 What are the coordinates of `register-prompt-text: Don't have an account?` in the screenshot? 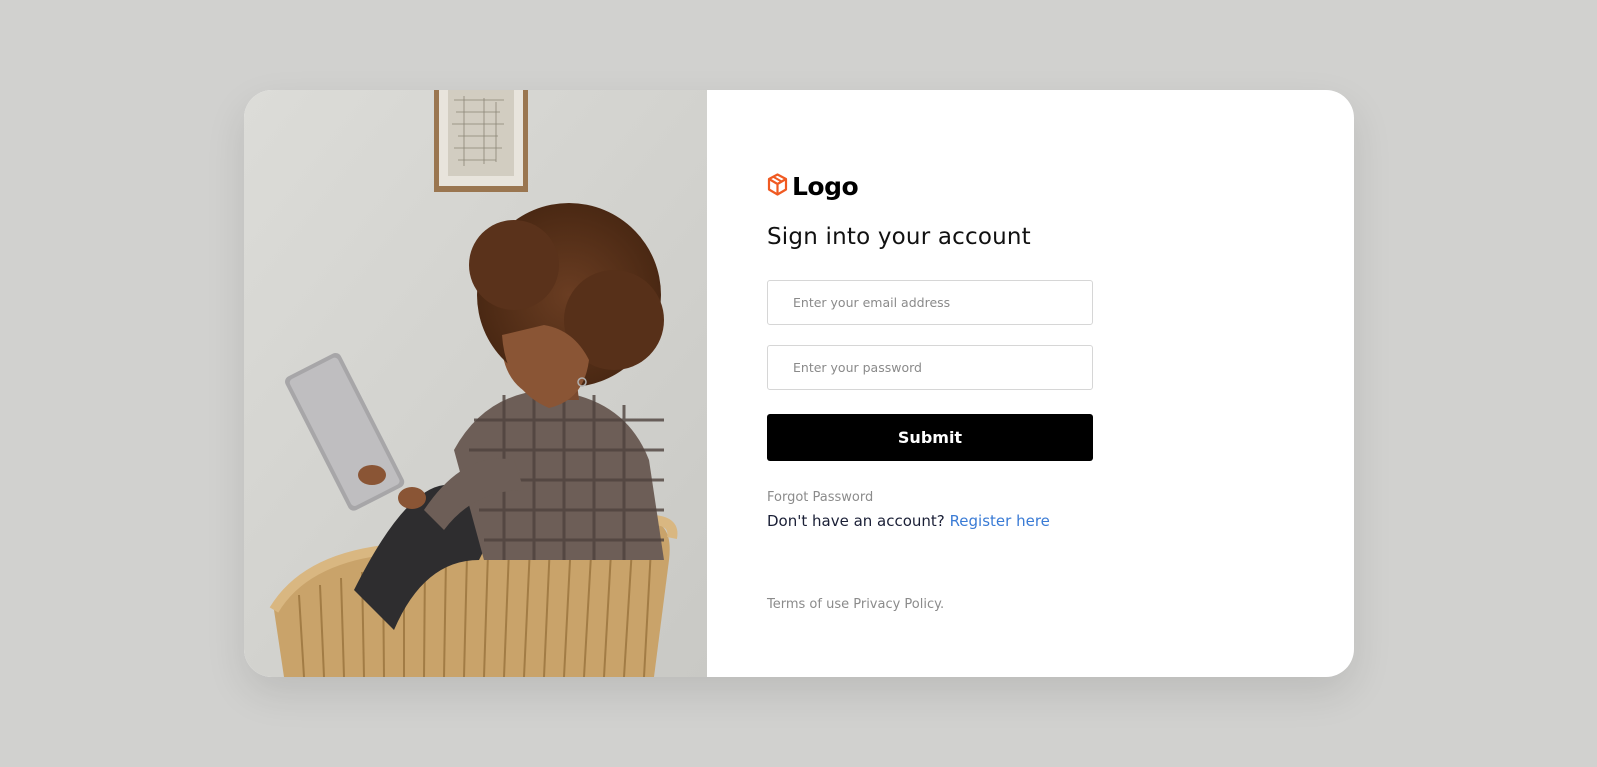 It's located at (856, 521).